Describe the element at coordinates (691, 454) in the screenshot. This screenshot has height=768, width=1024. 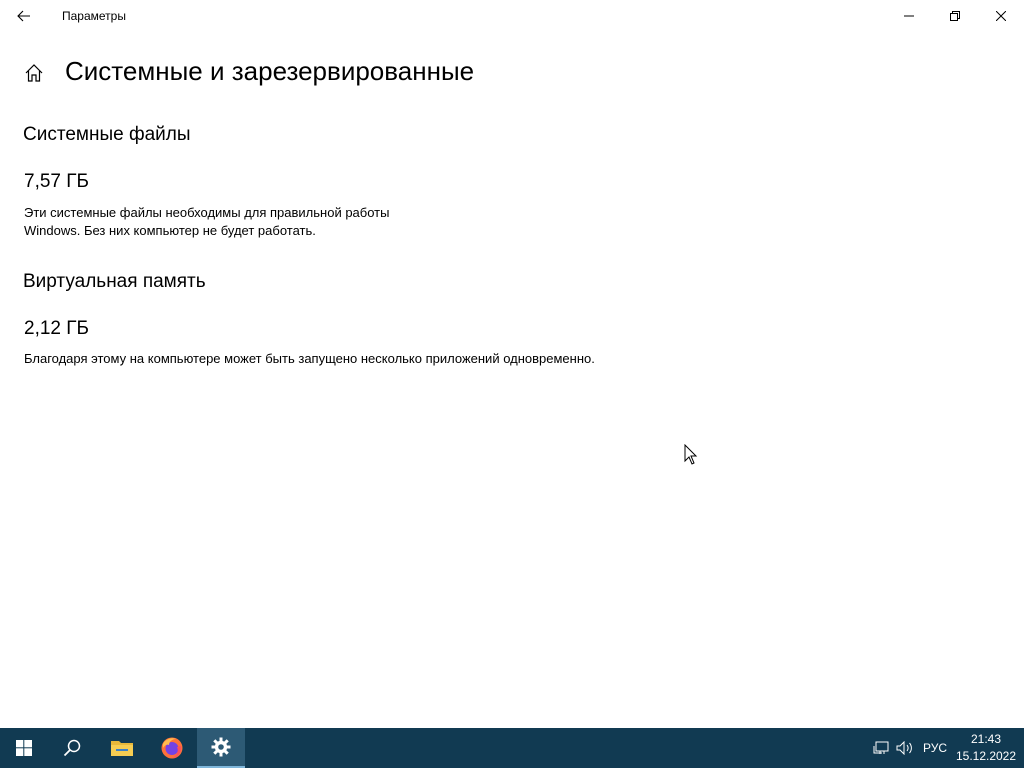
I see `mouse-cursor-icon` at that location.